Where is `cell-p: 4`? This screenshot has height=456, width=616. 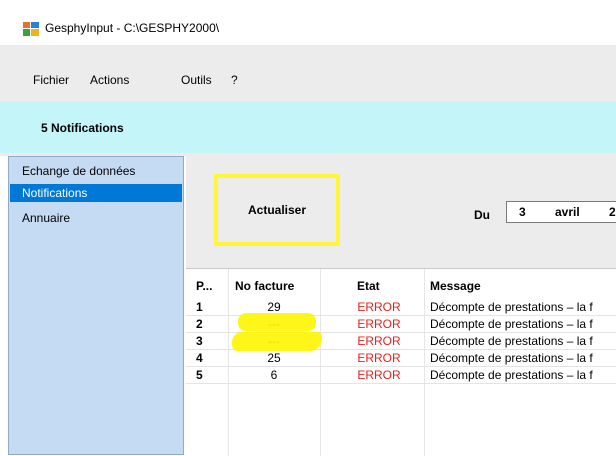
cell-p: 4 is located at coordinates (199, 358).